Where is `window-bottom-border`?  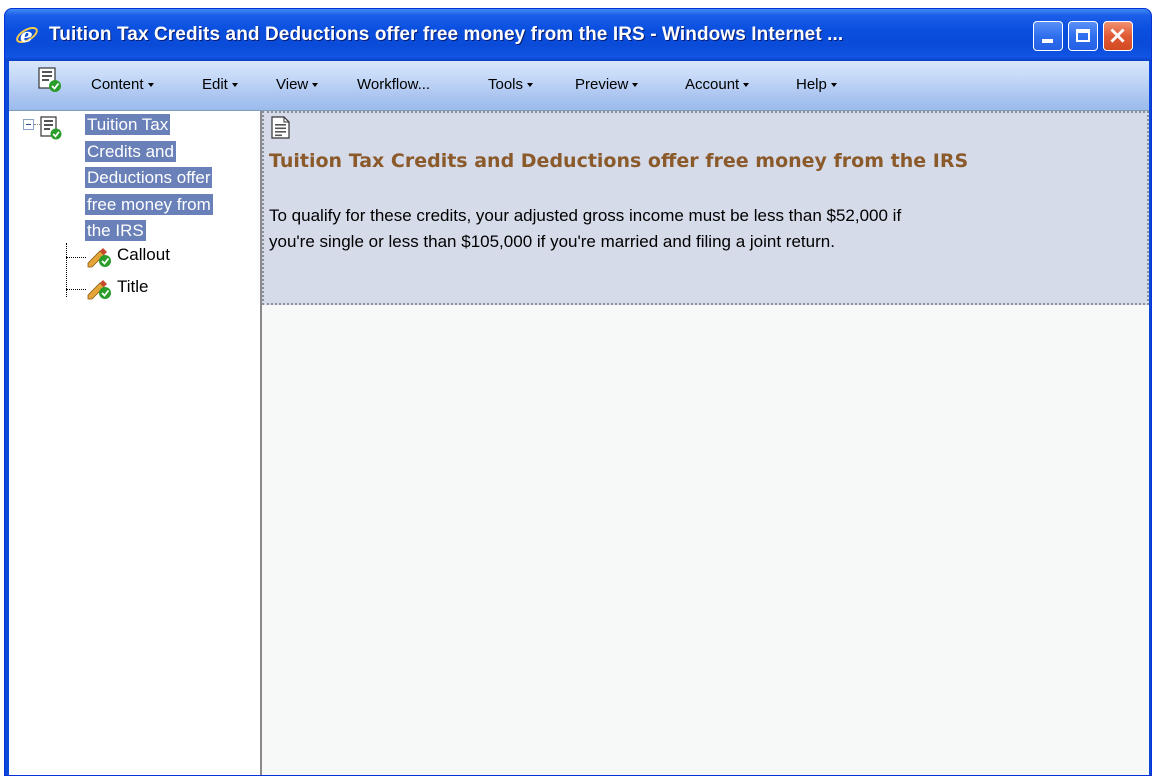
window-bottom-border is located at coordinates (579, 775).